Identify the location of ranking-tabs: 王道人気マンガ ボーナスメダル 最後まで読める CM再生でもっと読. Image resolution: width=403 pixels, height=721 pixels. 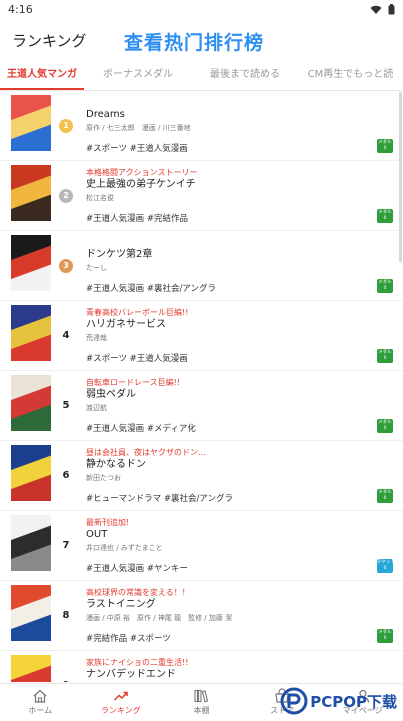
(201, 76).